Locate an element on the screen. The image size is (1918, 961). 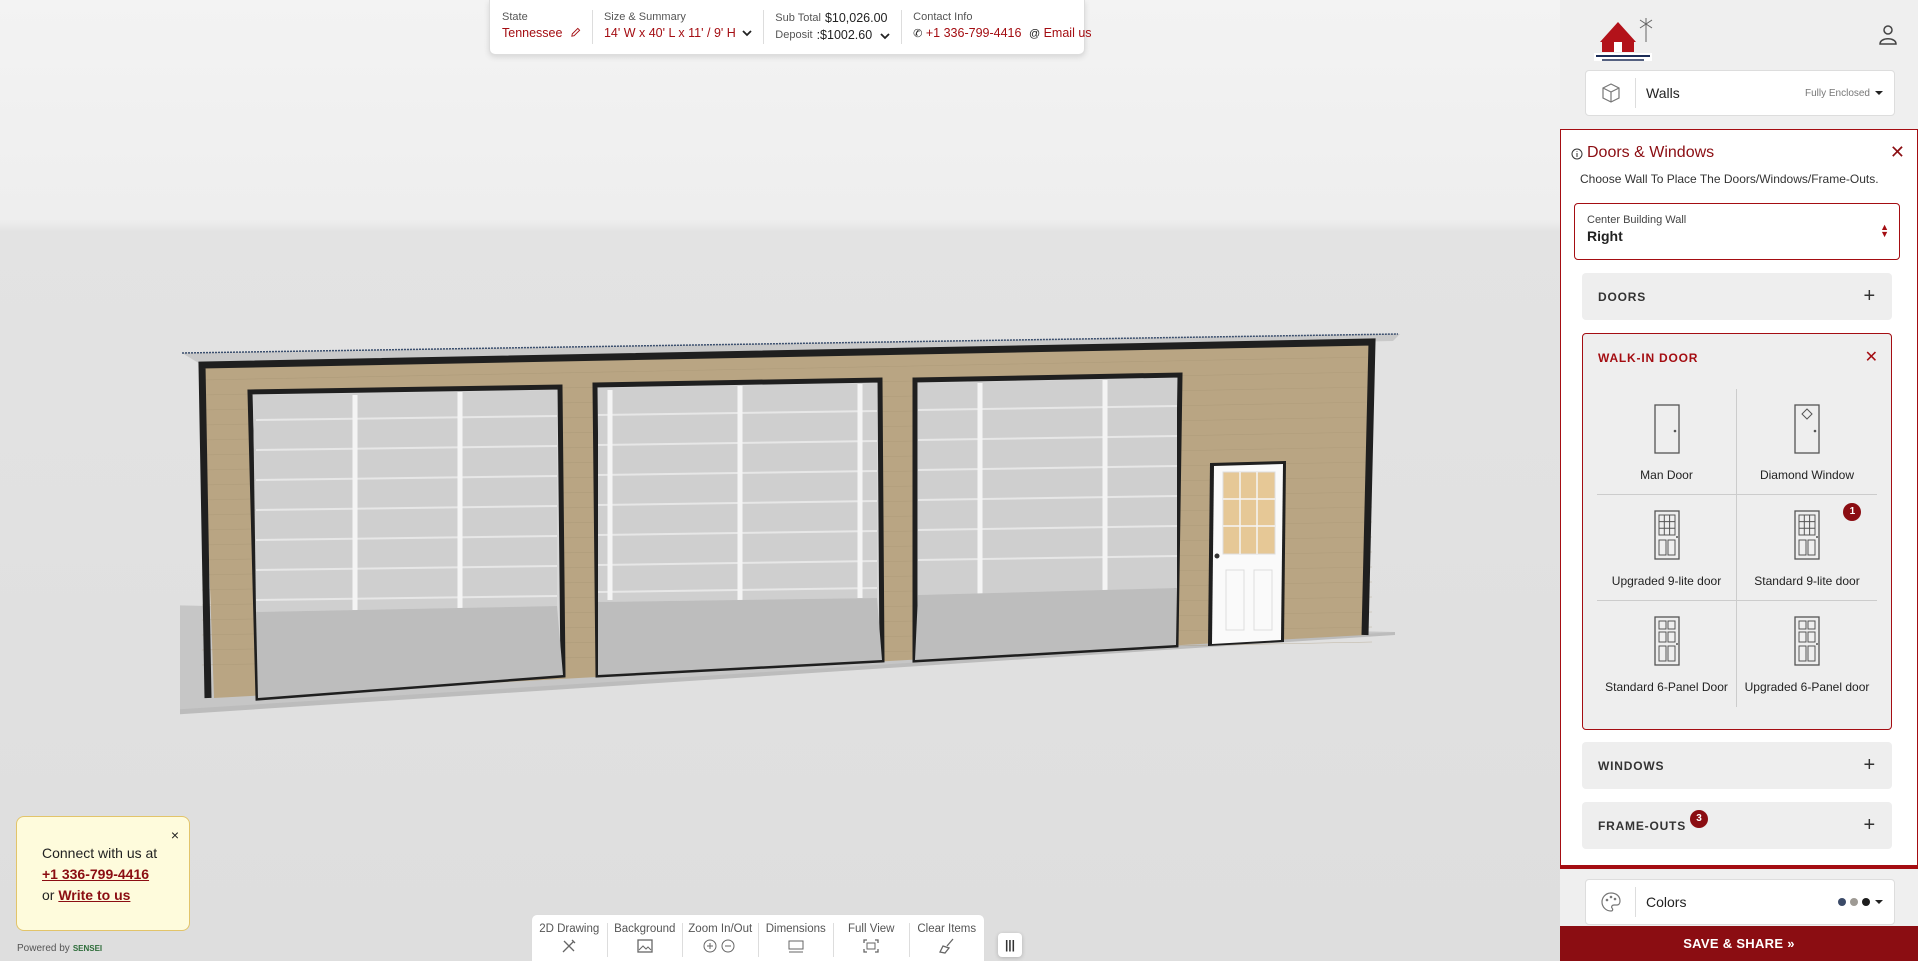
walls-label: Walls is located at coordinates (1663, 93).